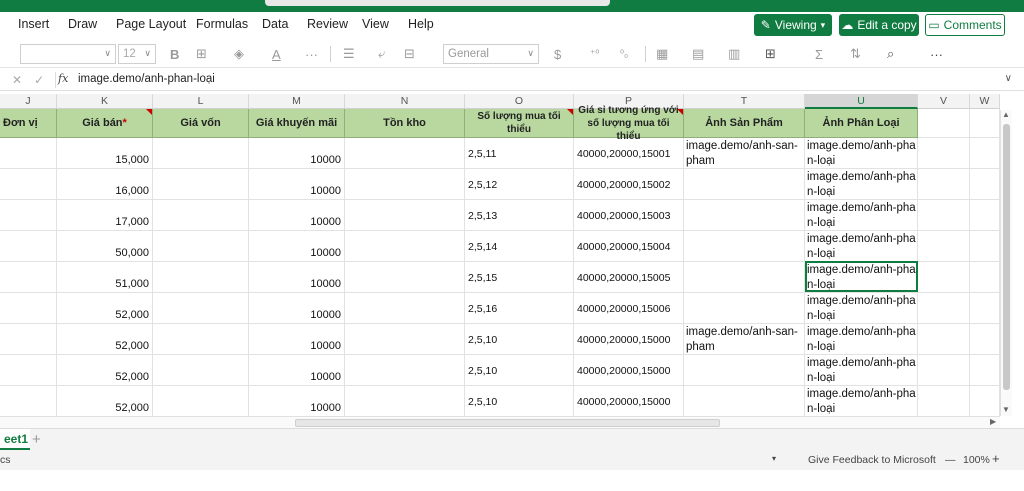 The width and height of the screenshot is (1024, 491). What do you see at coordinates (965, 25) in the screenshot?
I see `comments-button: ▭ Comments` at bounding box center [965, 25].